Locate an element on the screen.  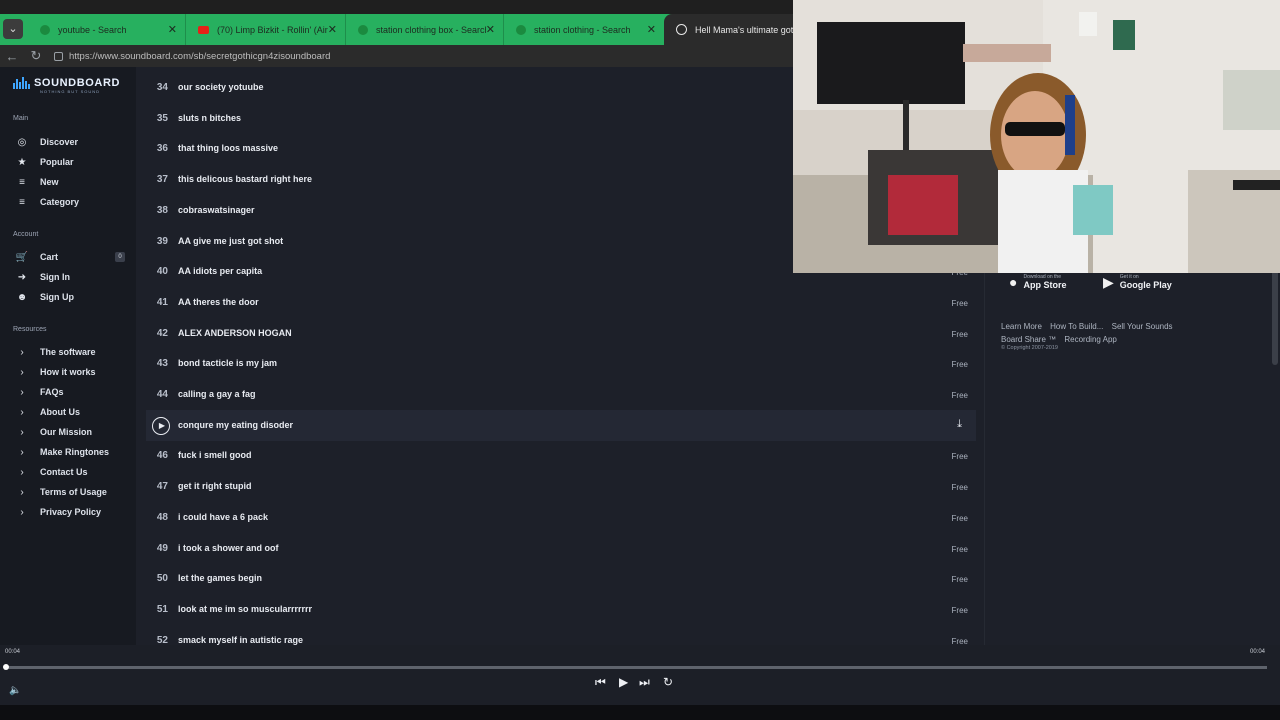
sound-title: that thing loos massive is located at coordinates (228, 148).